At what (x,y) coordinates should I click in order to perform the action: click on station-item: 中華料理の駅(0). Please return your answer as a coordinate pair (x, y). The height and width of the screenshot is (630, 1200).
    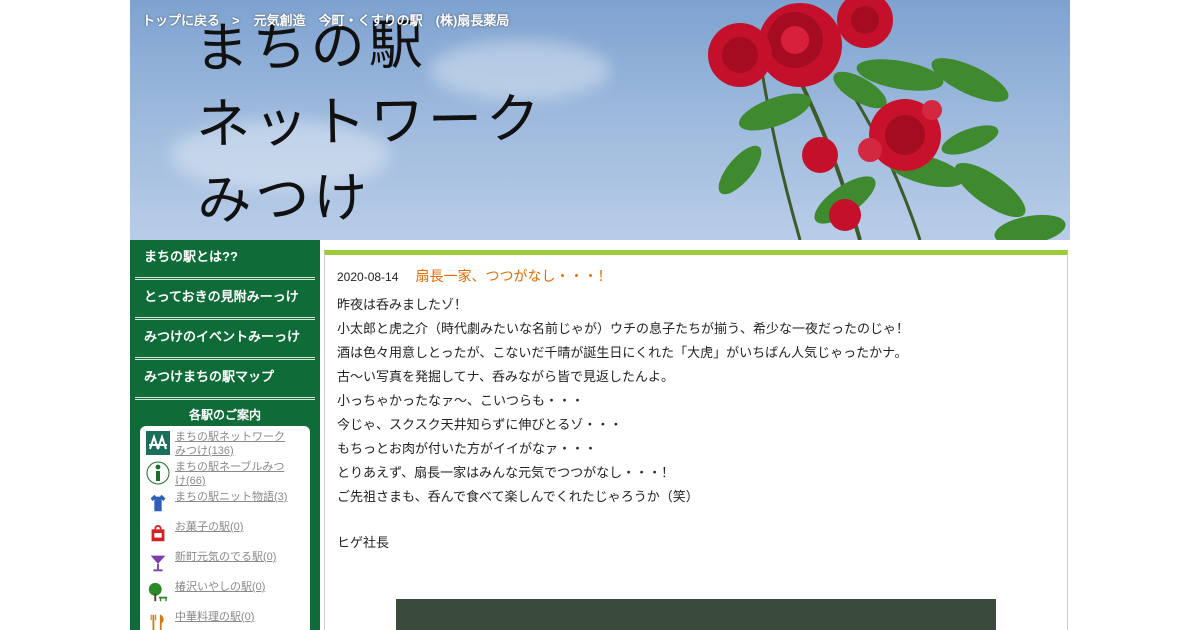
    Looking at the image, I should click on (227, 620).